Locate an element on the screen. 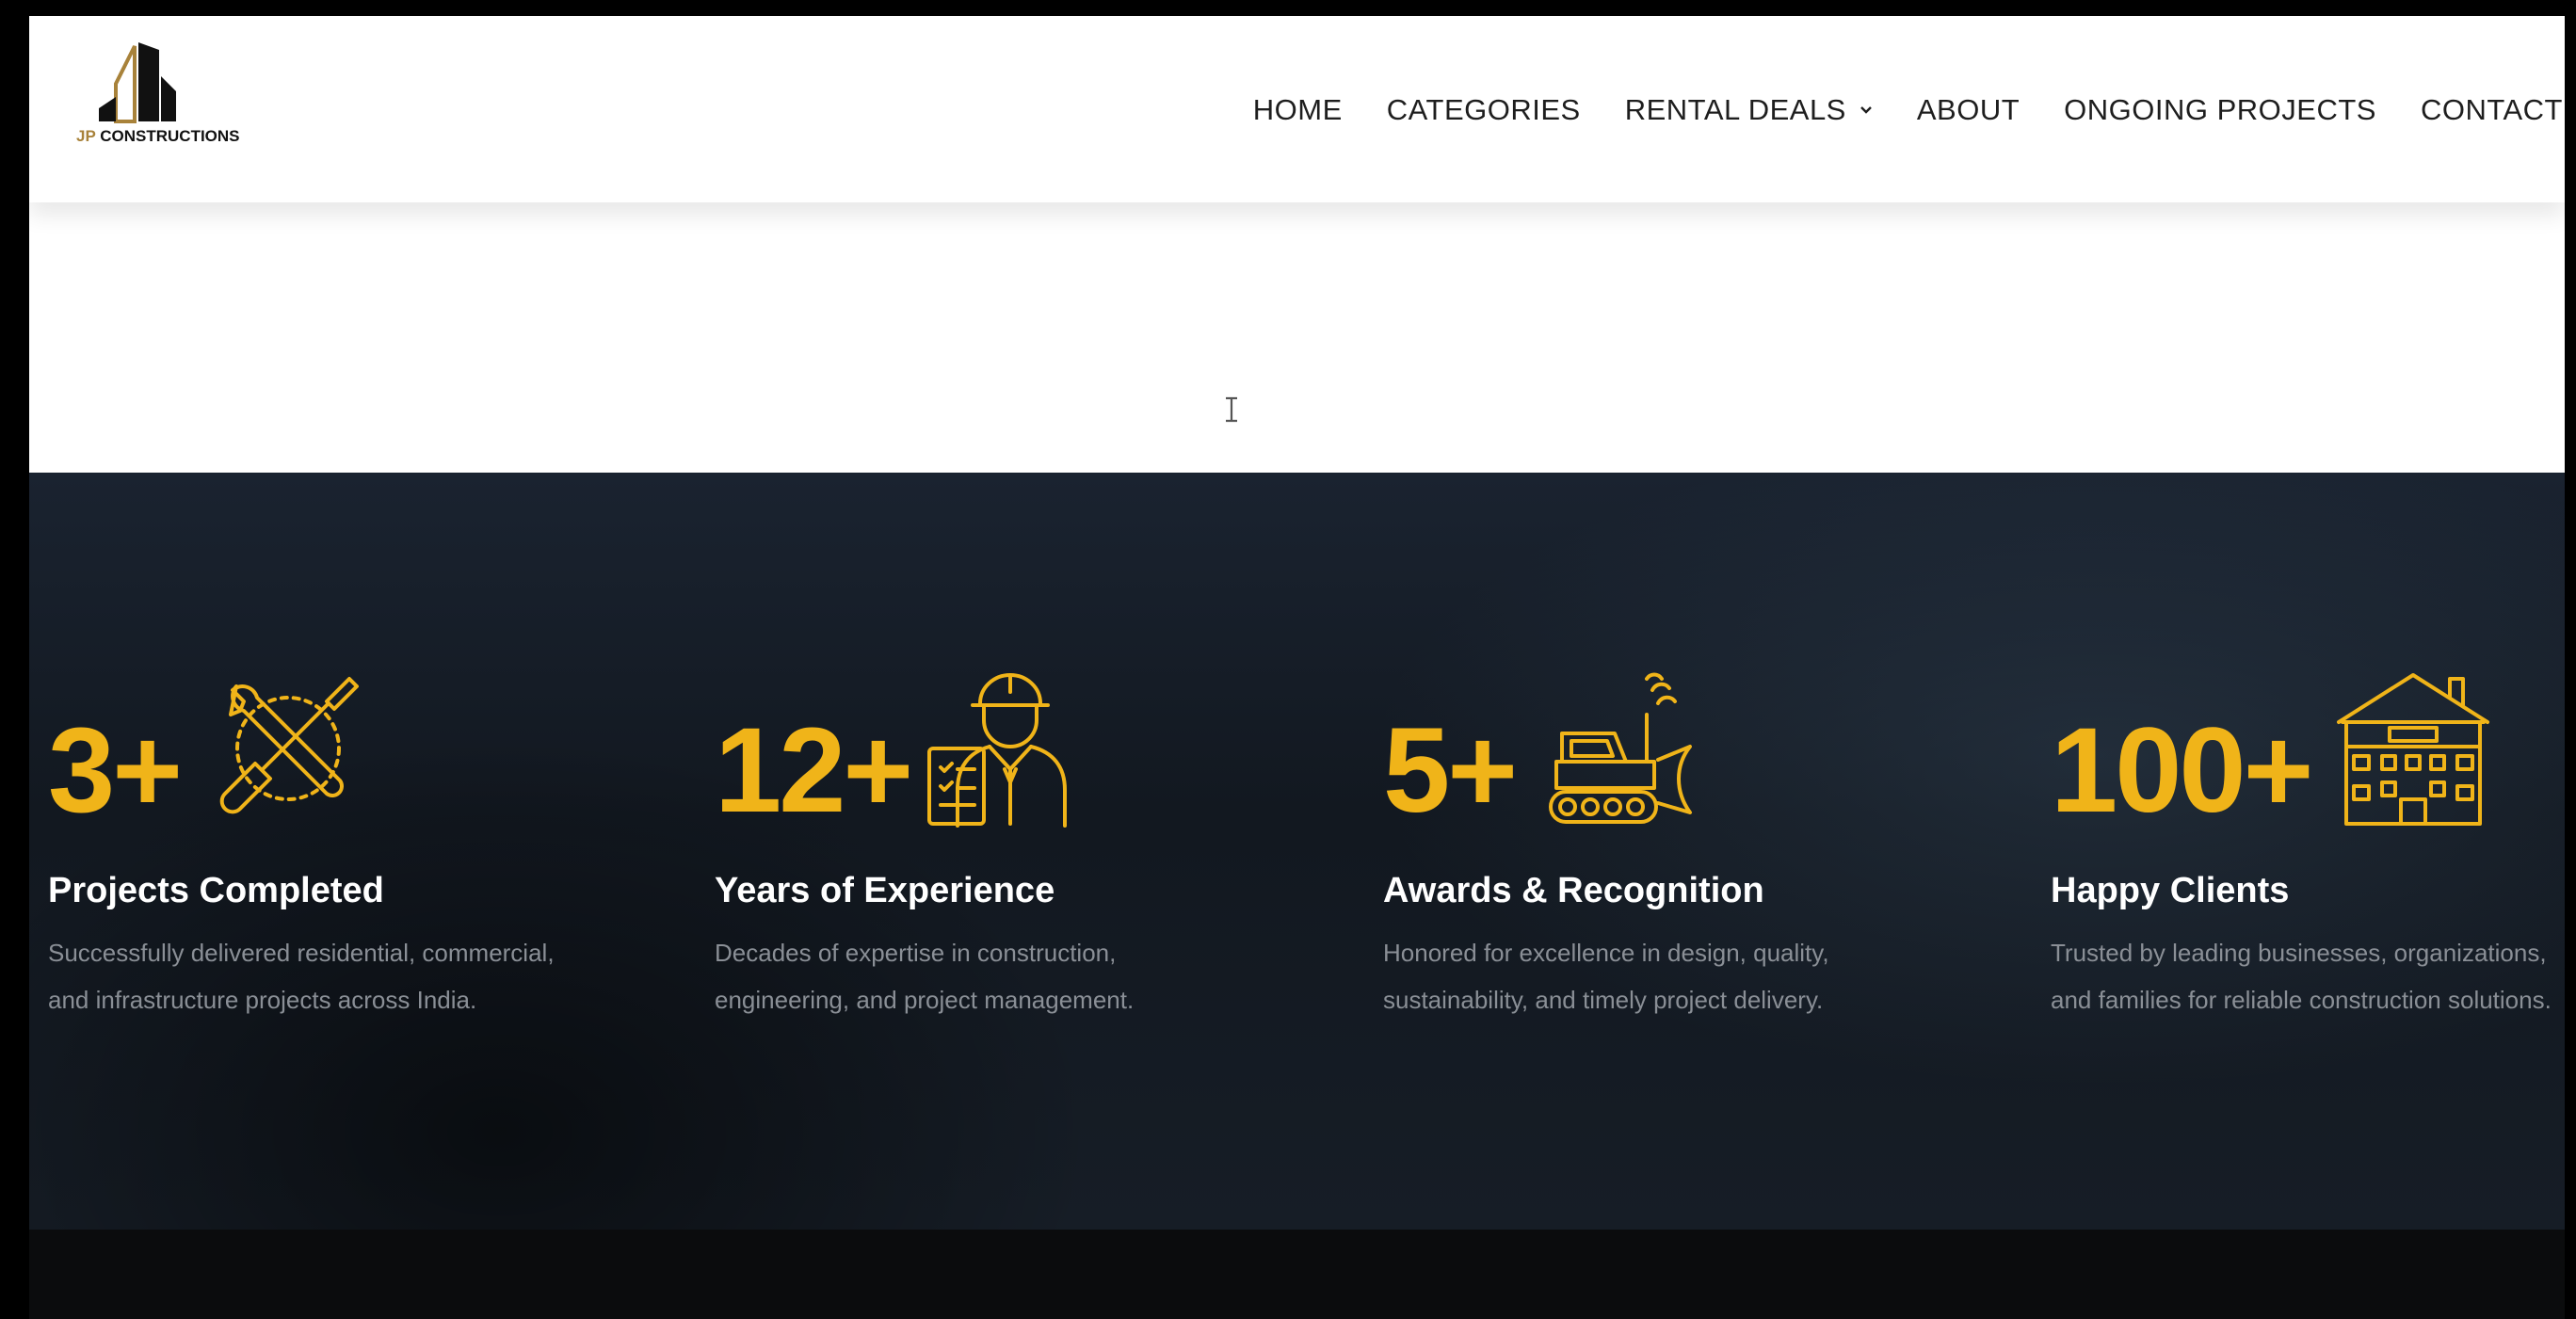  stat-value: 100+ is located at coordinates (2182, 770).